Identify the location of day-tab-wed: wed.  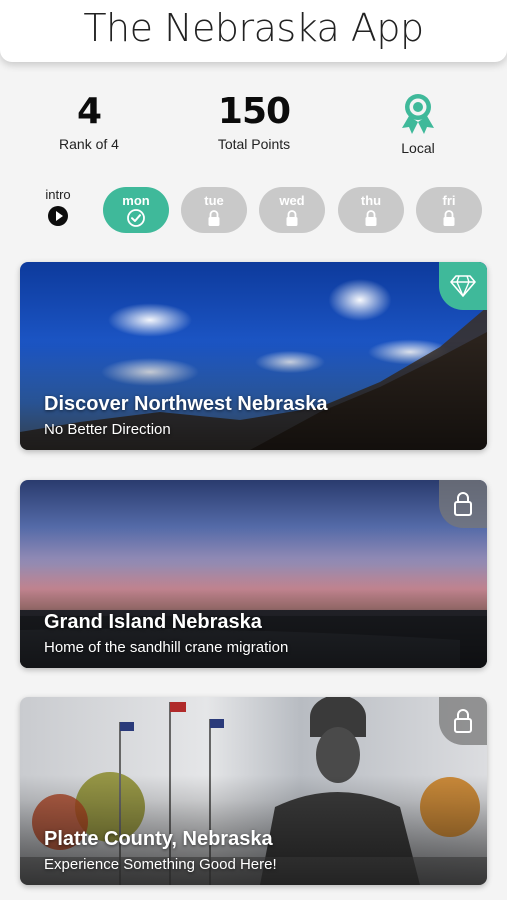
(292, 210).